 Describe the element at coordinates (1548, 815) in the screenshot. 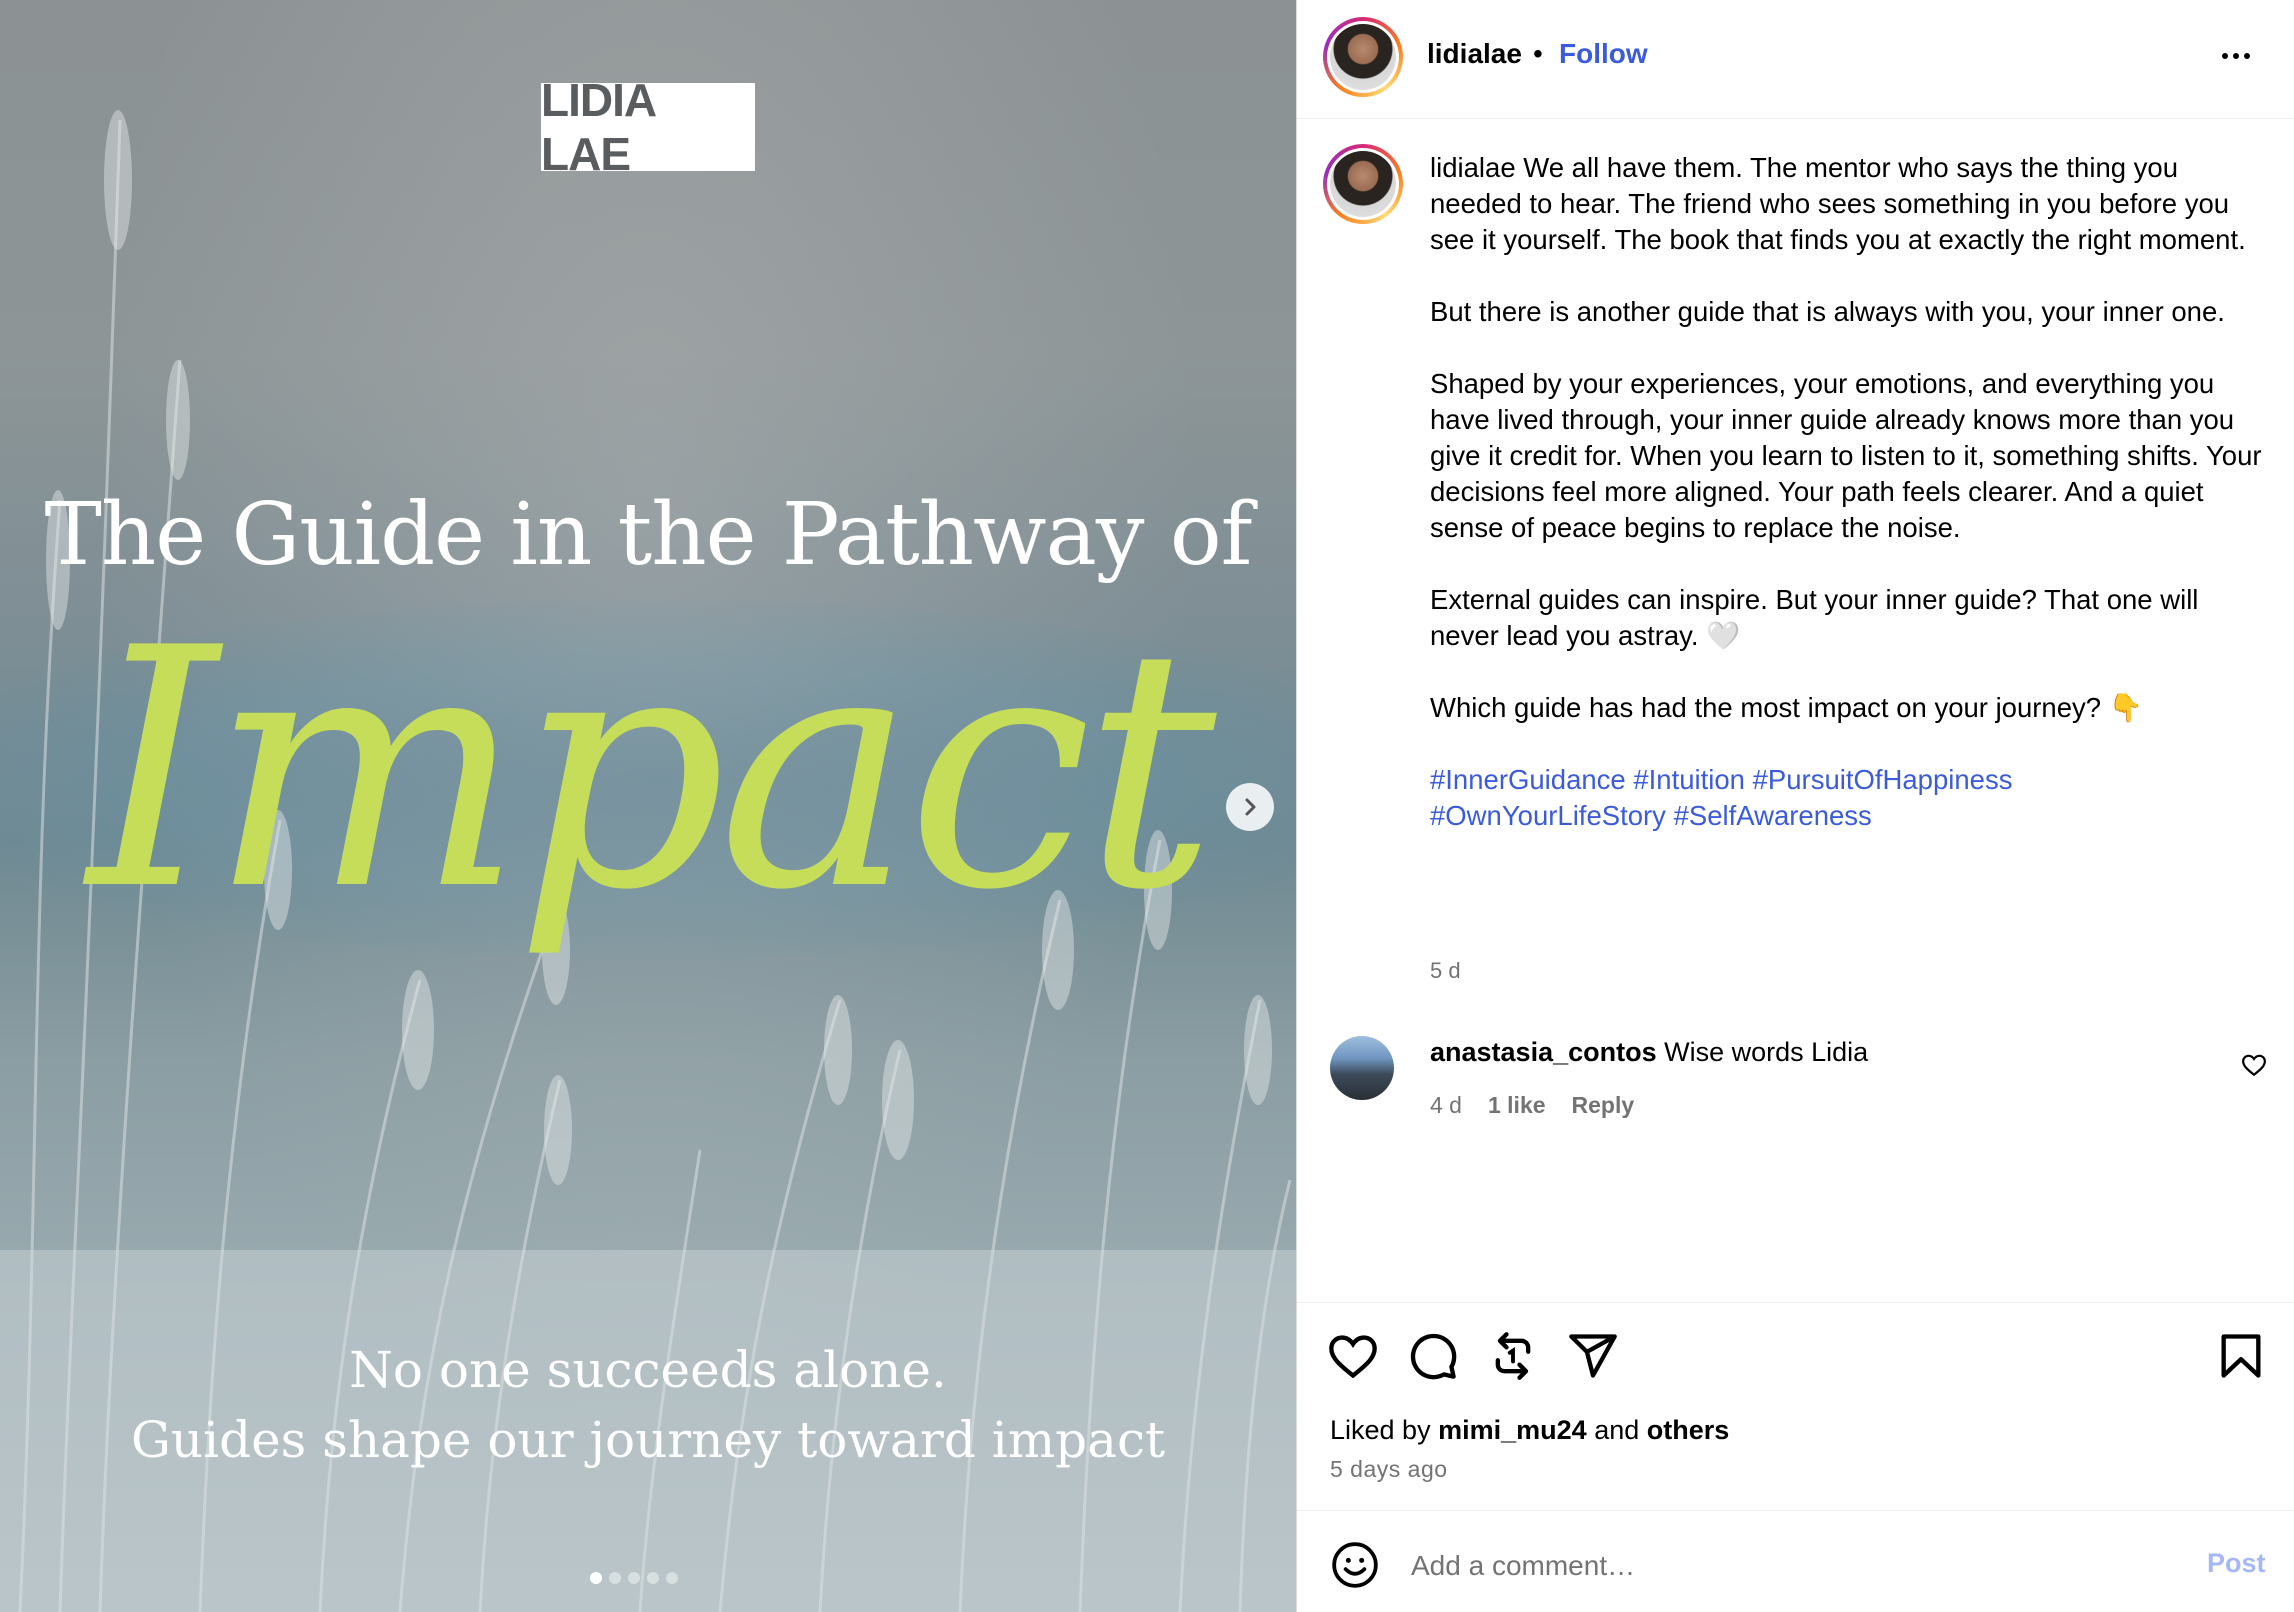

I see `hashtag-link: #OwnYourLifeStory` at that location.